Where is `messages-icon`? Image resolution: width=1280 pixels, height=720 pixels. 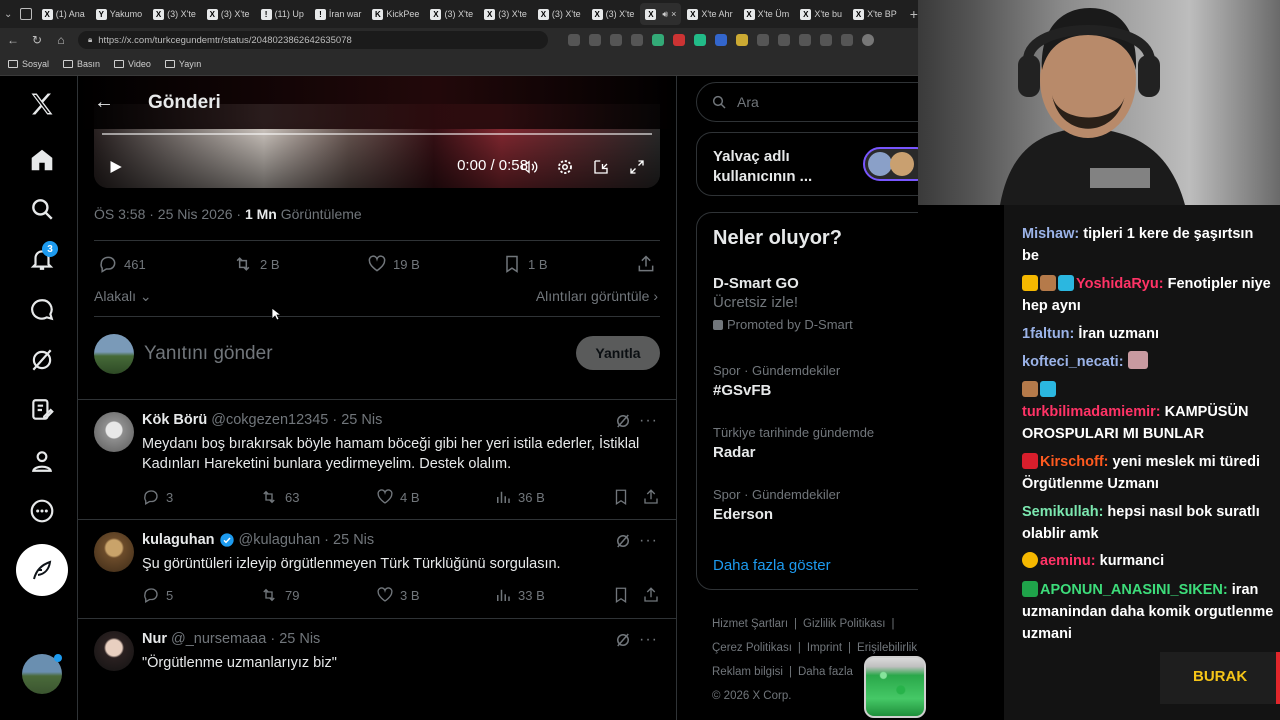
messages-icon is located at coordinates (42, 310).